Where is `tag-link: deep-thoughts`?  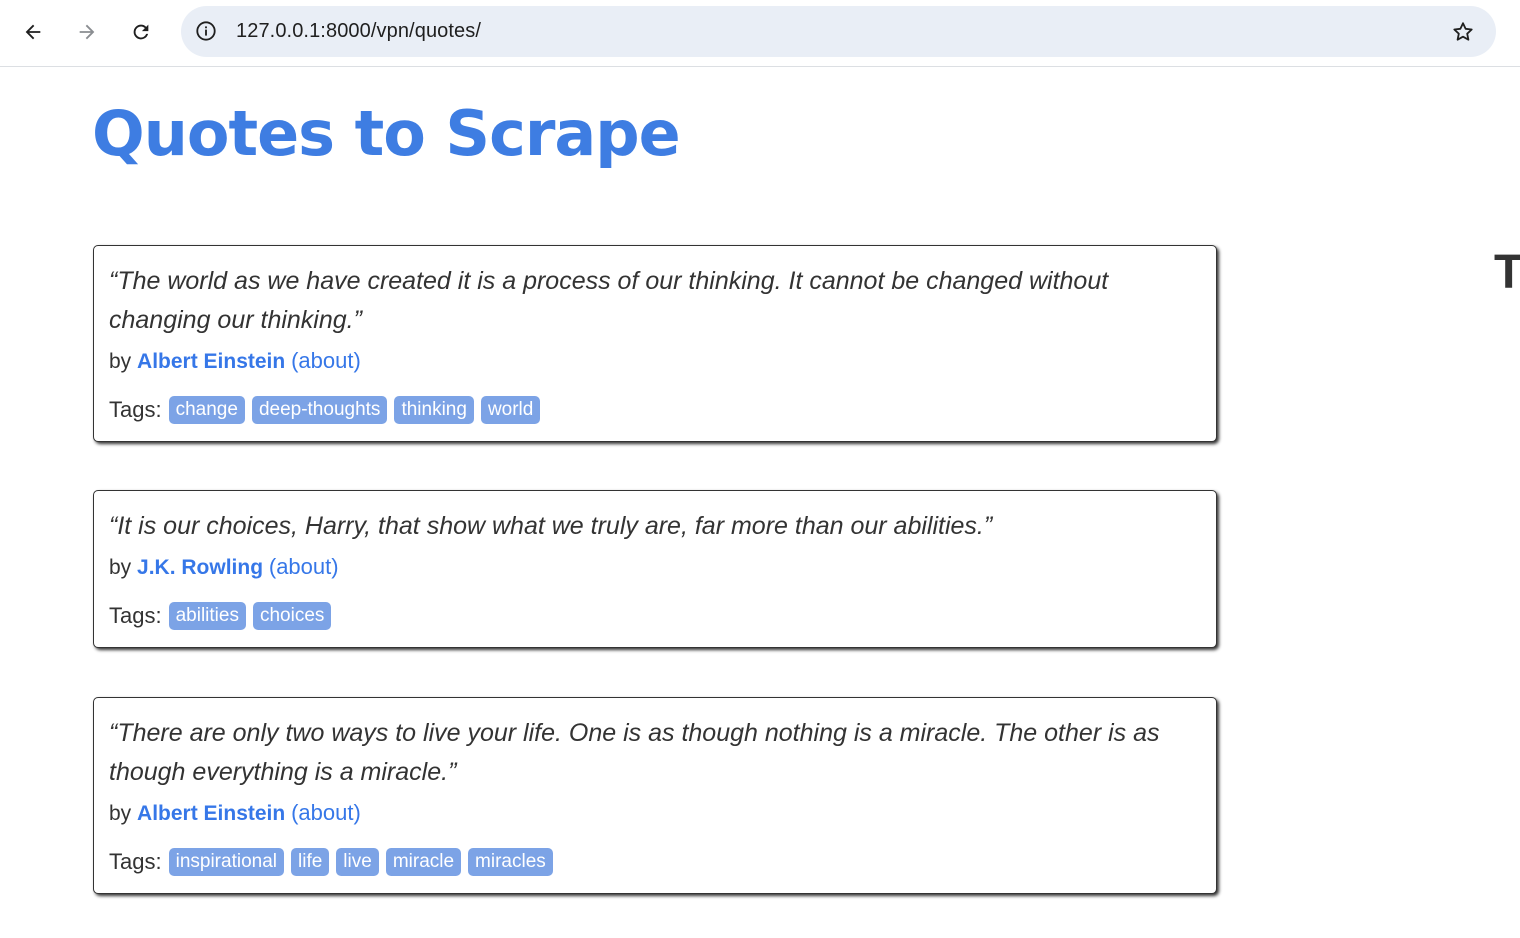 tag-link: deep-thoughts is located at coordinates (319, 410).